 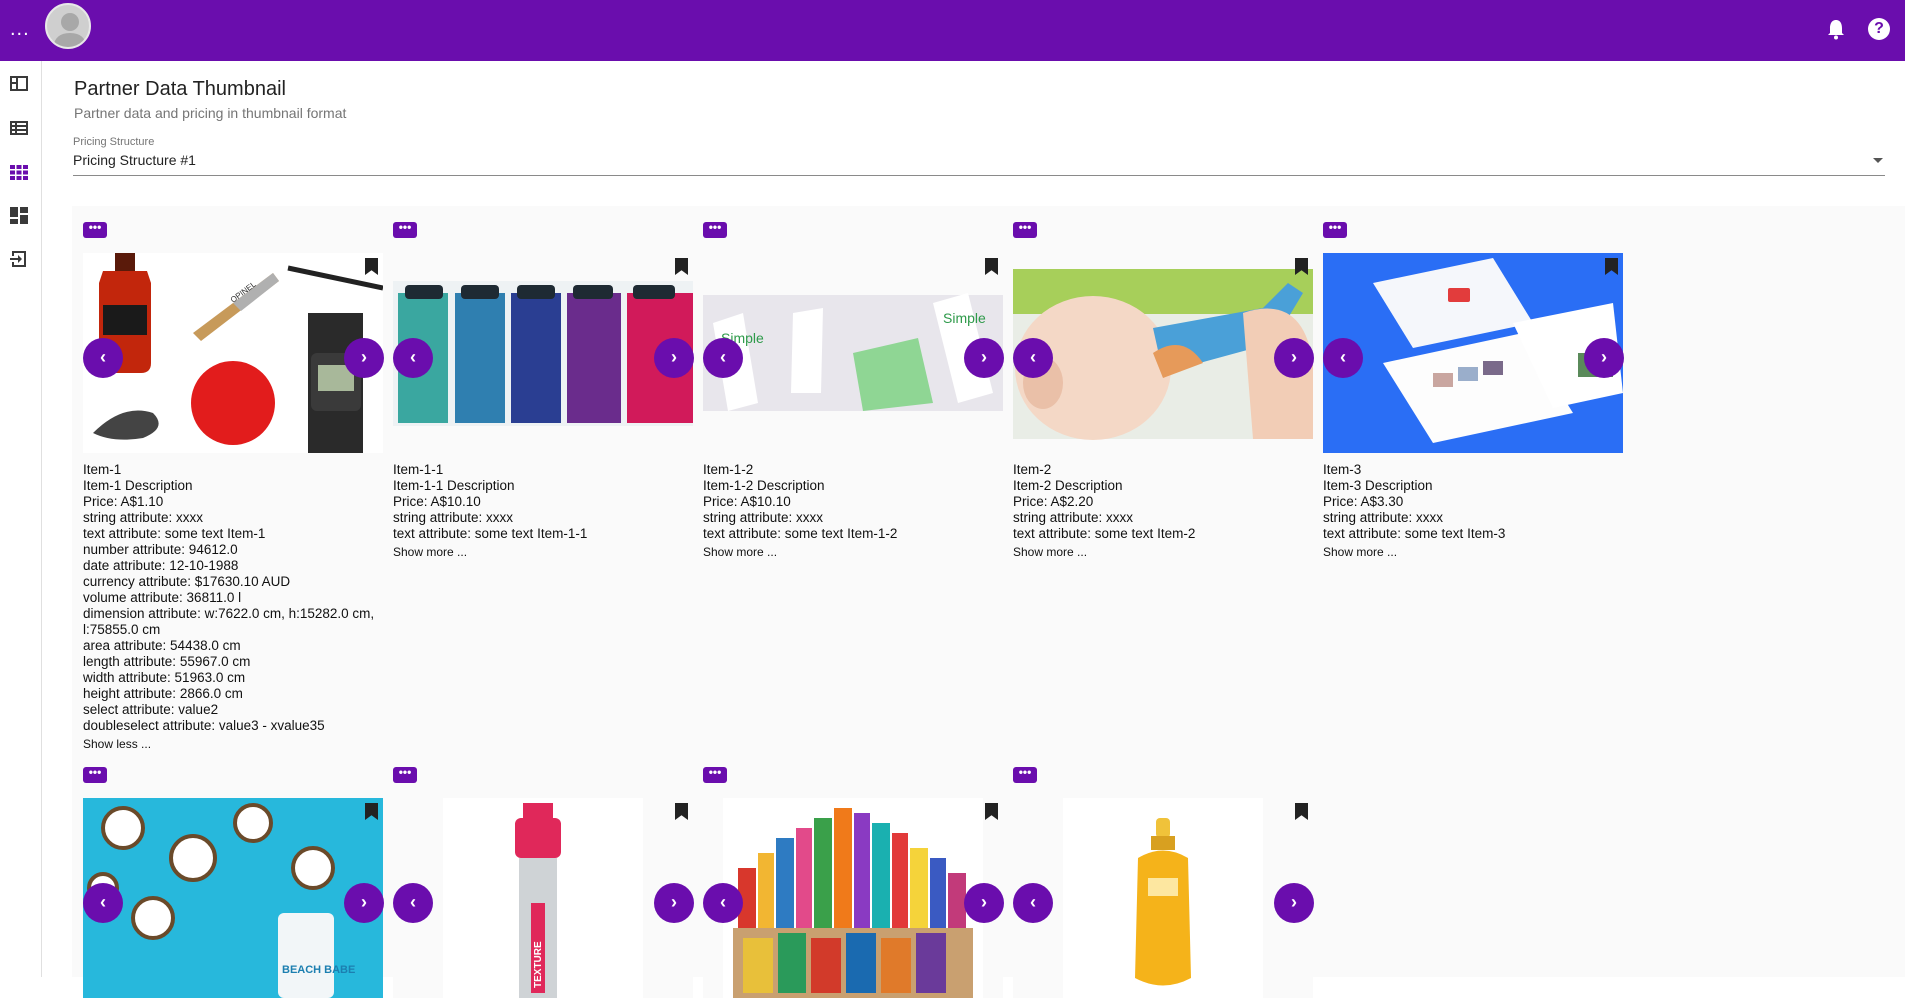 I want to click on pricing-structure-select: Pricing Structure Pricing Structure #1, so click(x=979, y=156).